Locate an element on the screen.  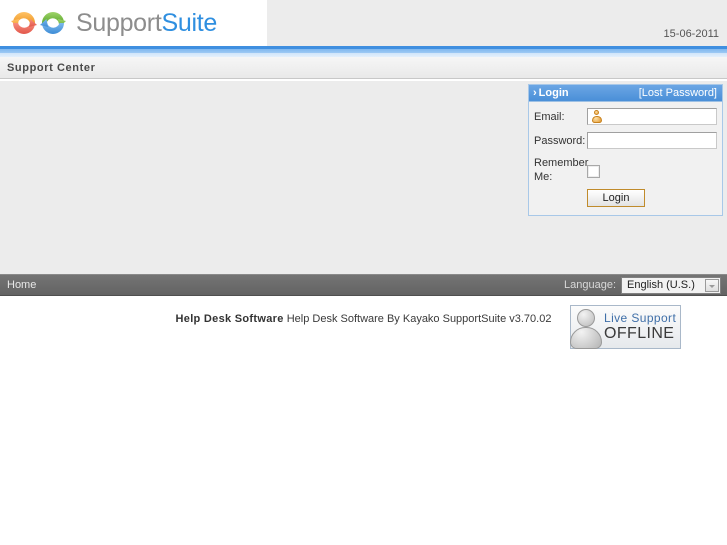
live-support-text: Live Support OFFLINE is located at coordinates (640, 327).